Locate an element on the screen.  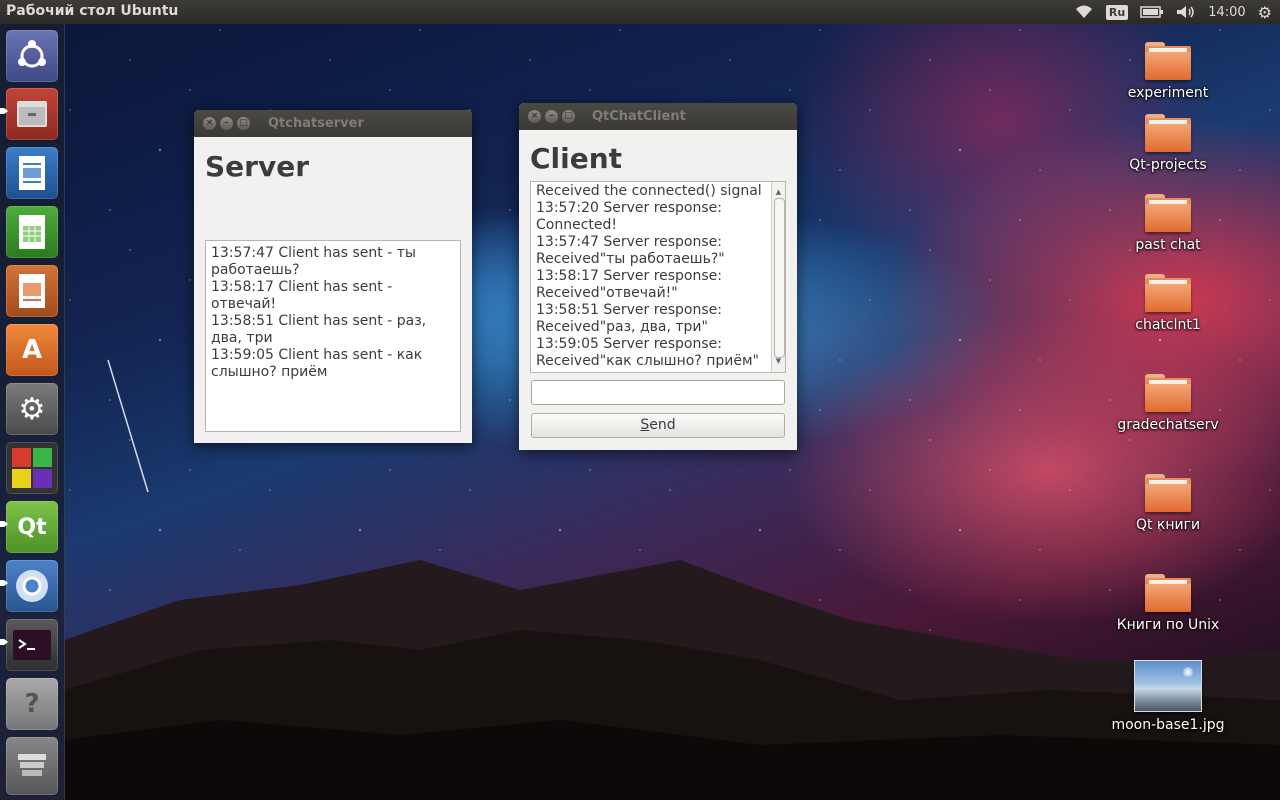
send-button-label: end is located at coordinates (662, 425).